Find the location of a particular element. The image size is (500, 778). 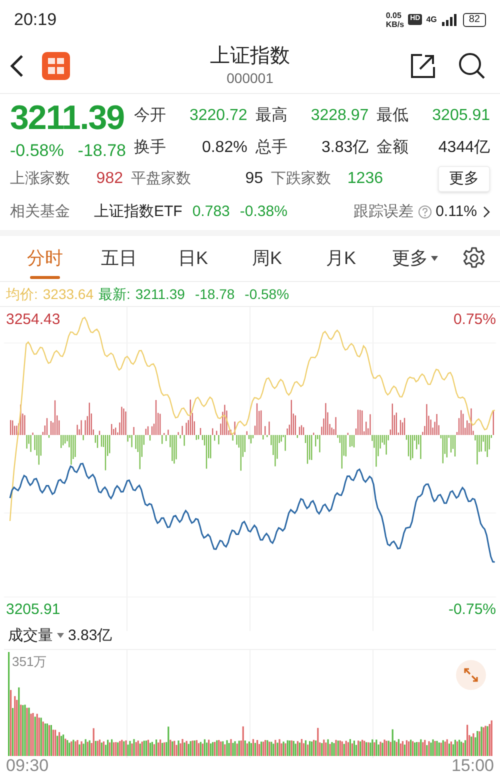

high-percent: 0.75% is located at coordinates (474, 320).